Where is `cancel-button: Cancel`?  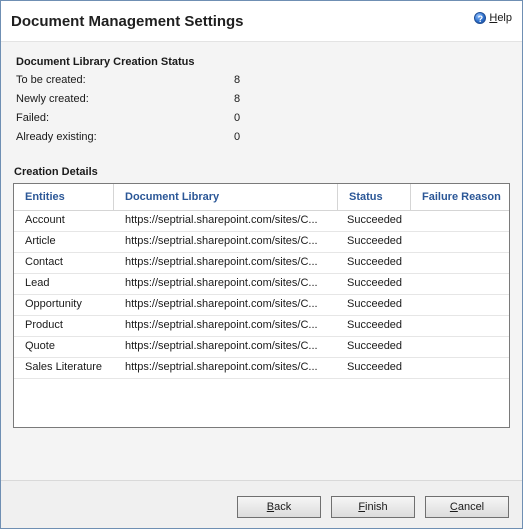 cancel-button: Cancel is located at coordinates (467, 507).